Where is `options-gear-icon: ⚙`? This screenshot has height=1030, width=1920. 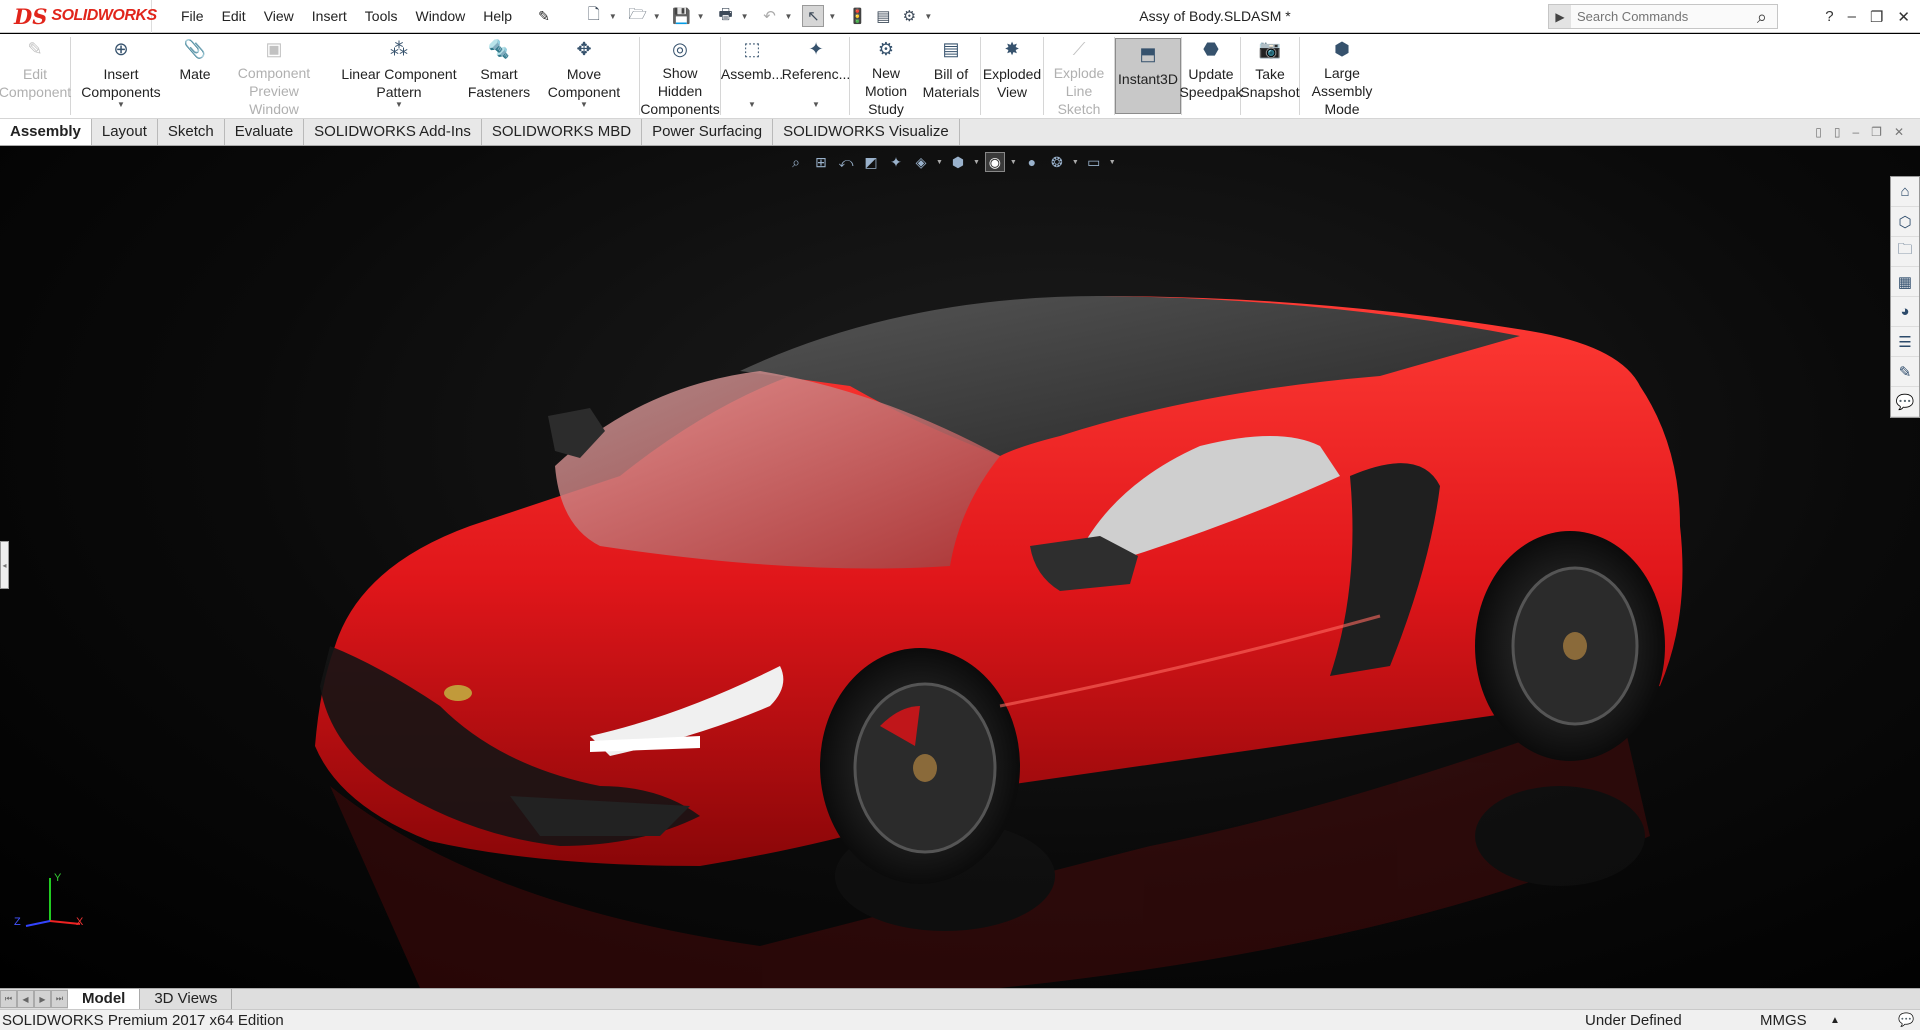 options-gear-icon: ⚙ is located at coordinates (909, 16).